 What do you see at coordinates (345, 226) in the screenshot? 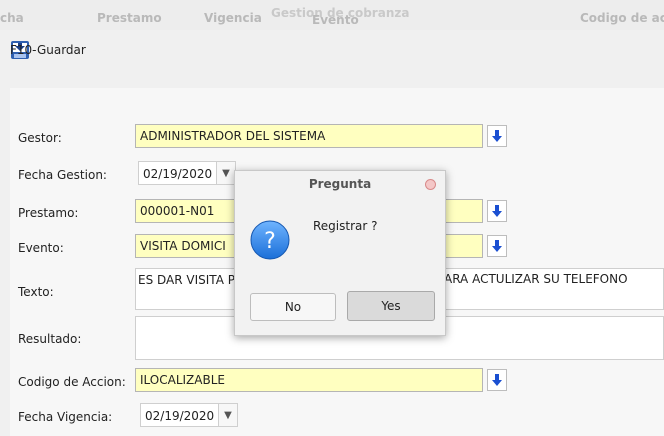
I see `dialog-message: Registrar ?` at bounding box center [345, 226].